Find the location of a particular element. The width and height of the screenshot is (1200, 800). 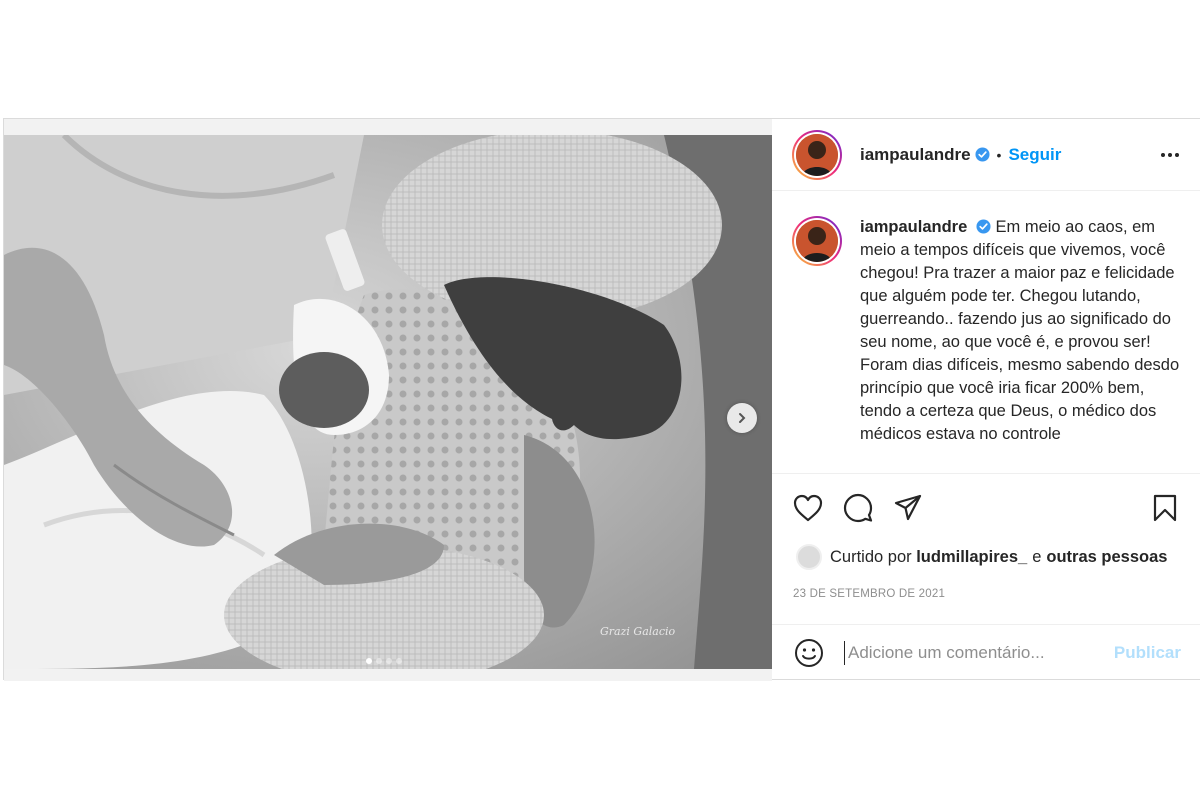

save-button is located at coordinates (1165, 508).